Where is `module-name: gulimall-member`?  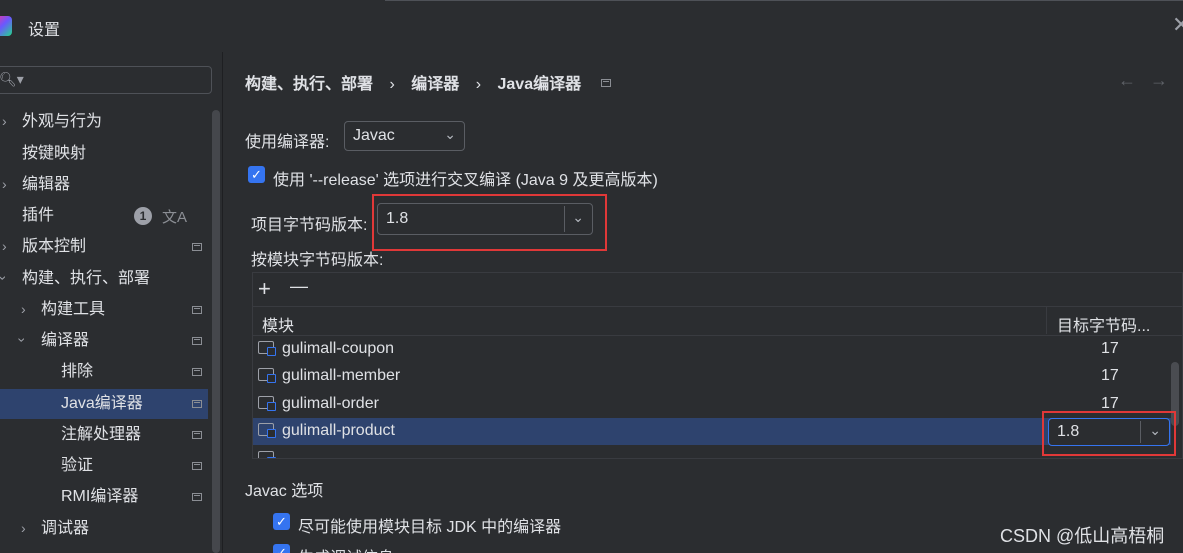 module-name: gulimall-member is located at coordinates (341, 375).